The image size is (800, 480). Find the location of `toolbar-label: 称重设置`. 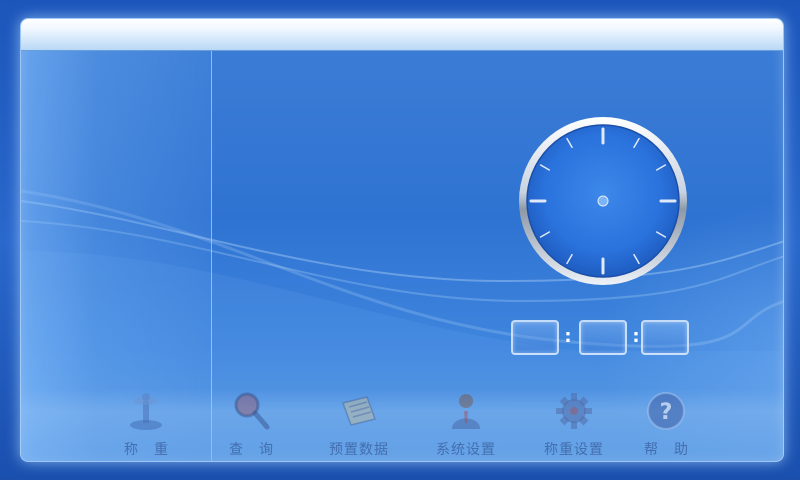

toolbar-label: 称重设置 is located at coordinates (574, 450).